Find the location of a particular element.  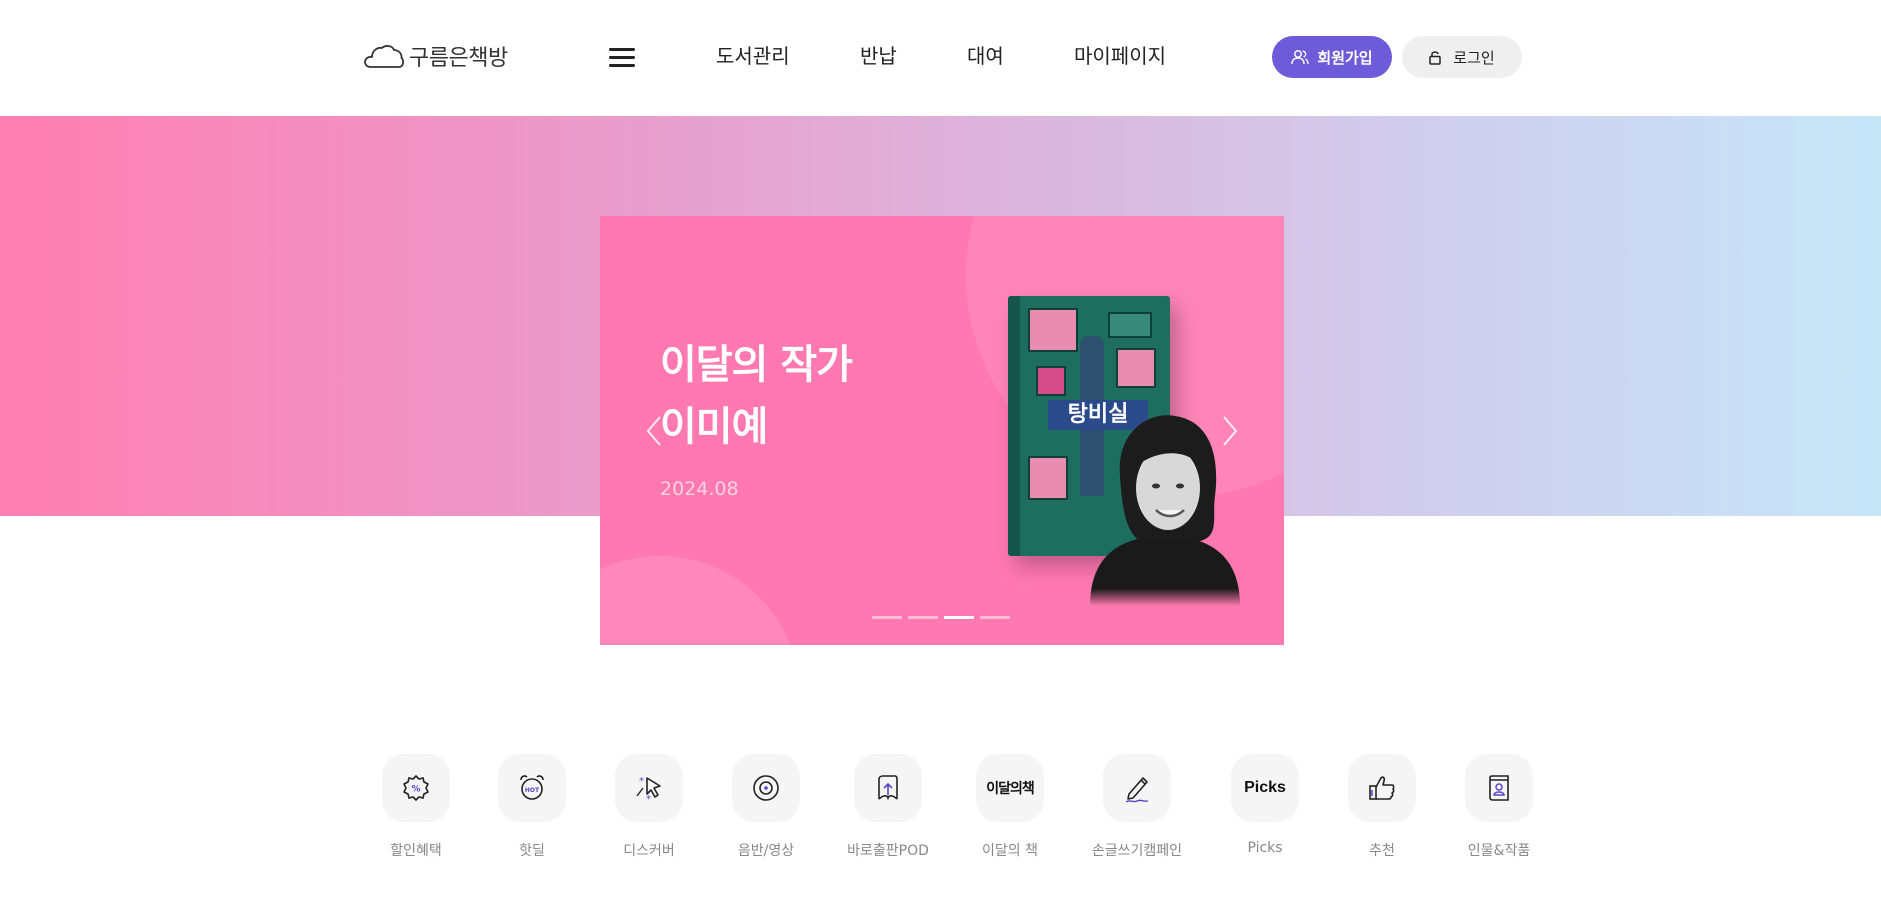

category-discount: % 할인혜택 is located at coordinates (416, 807).